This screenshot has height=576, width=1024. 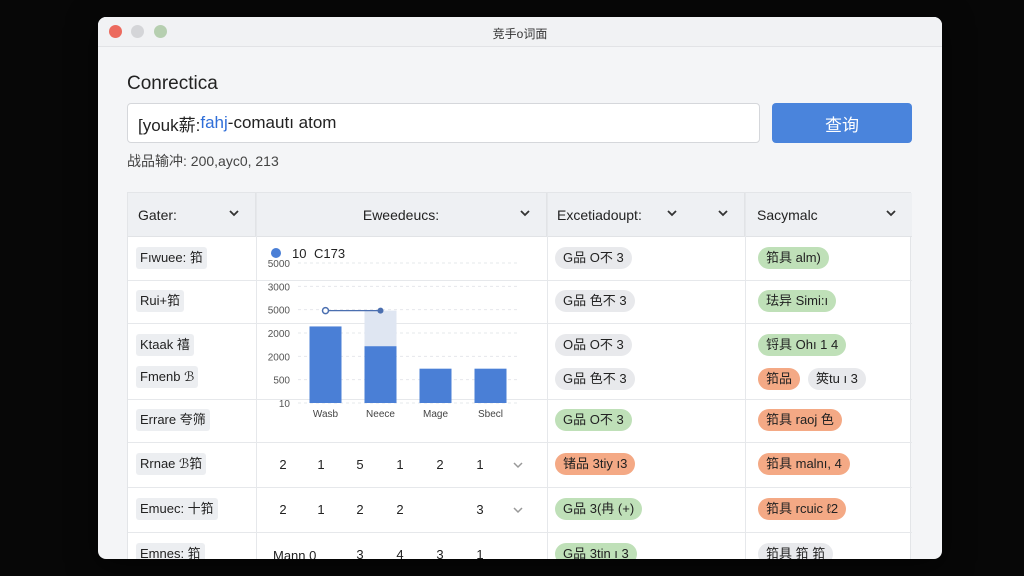 What do you see at coordinates (490, 414) in the screenshot?
I see `x-tick-label: Sbecl` at bounding box center [490, 414].